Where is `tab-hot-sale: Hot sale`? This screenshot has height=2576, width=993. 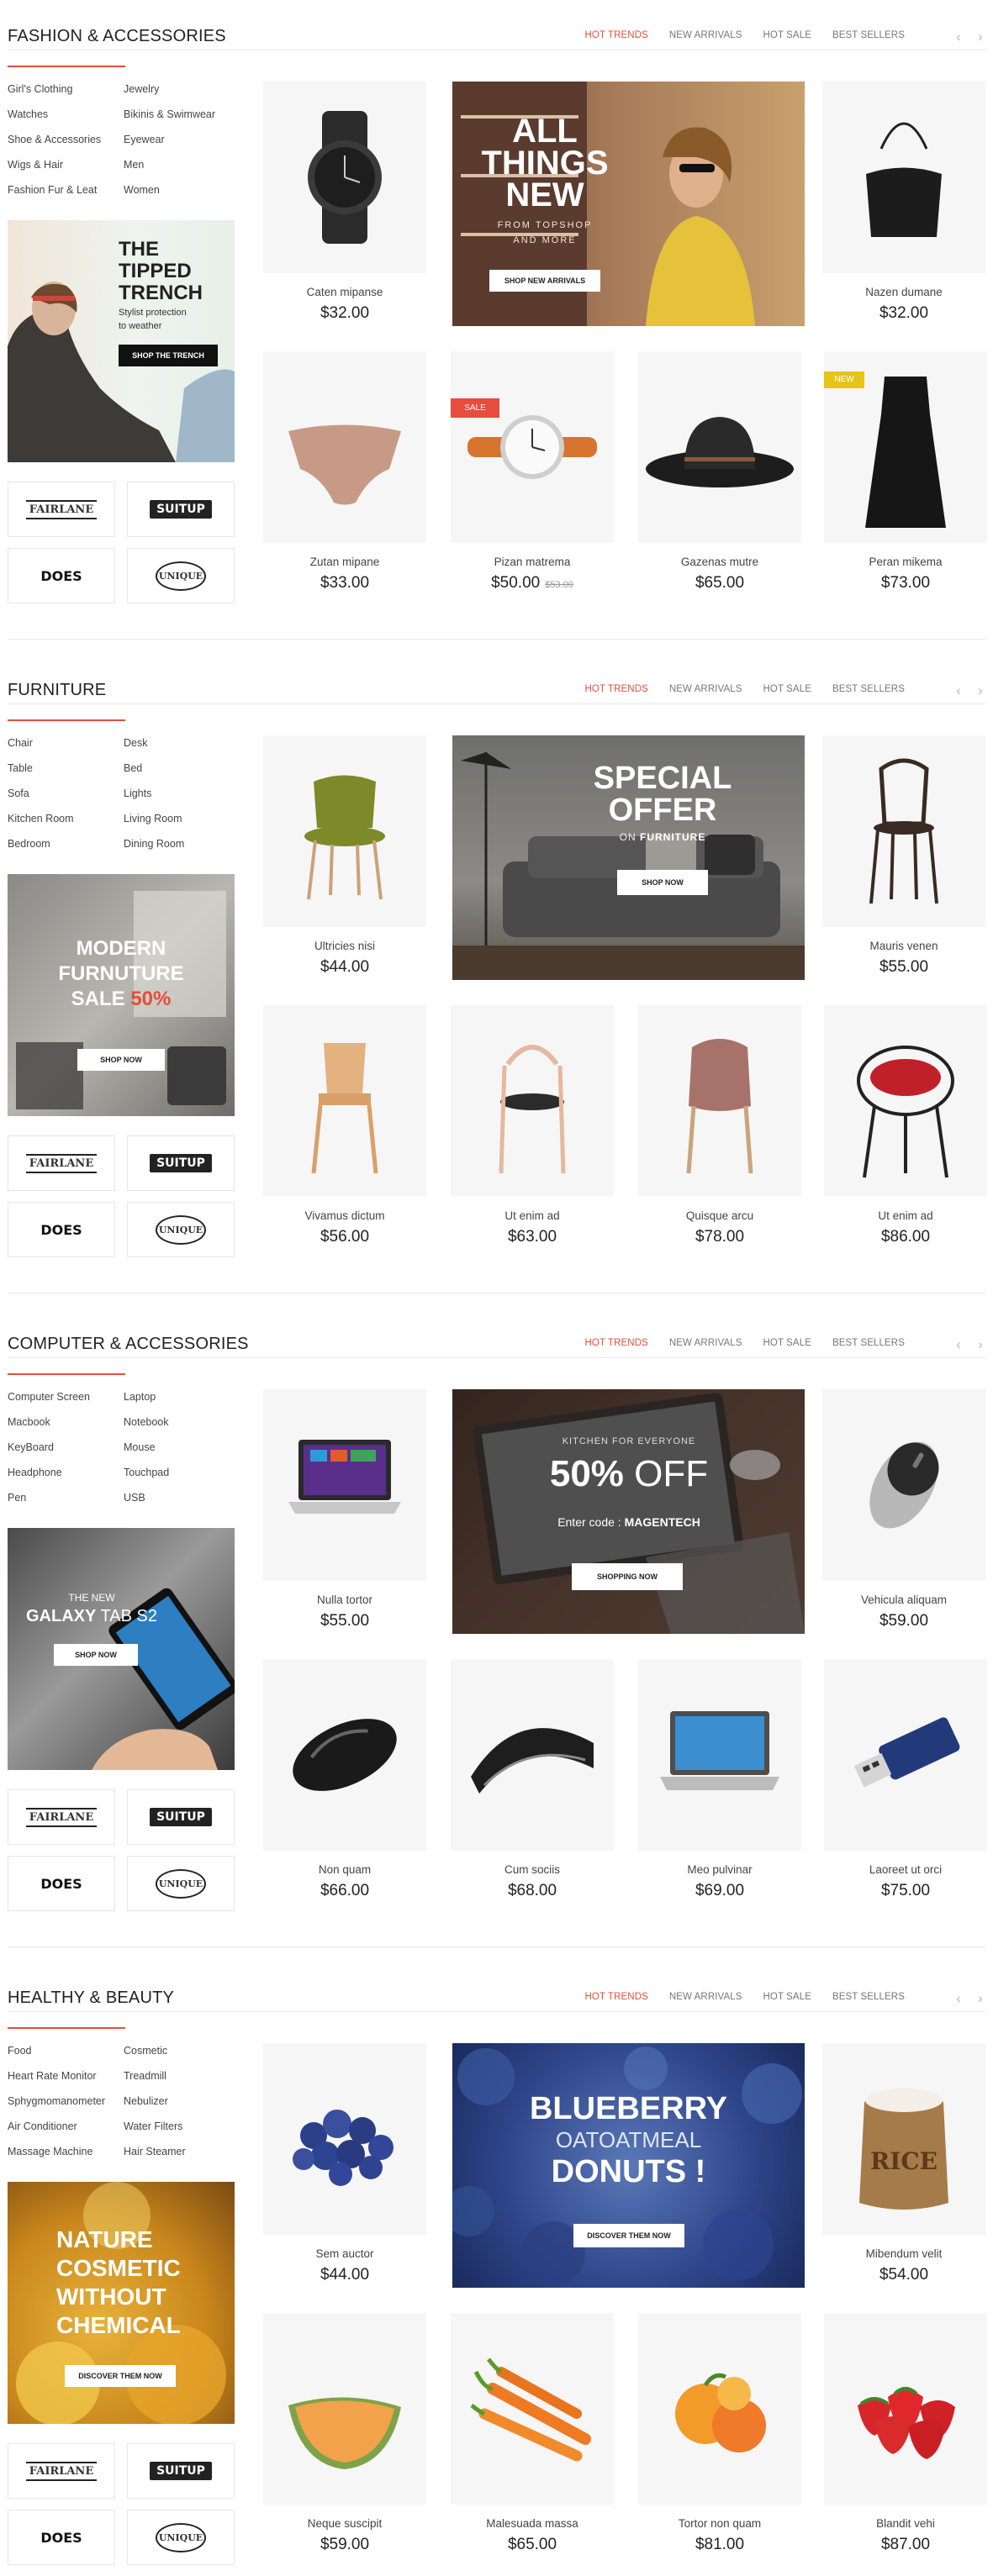
tab-hot-sale: Hot sale is located at coordinates (787, 1997).